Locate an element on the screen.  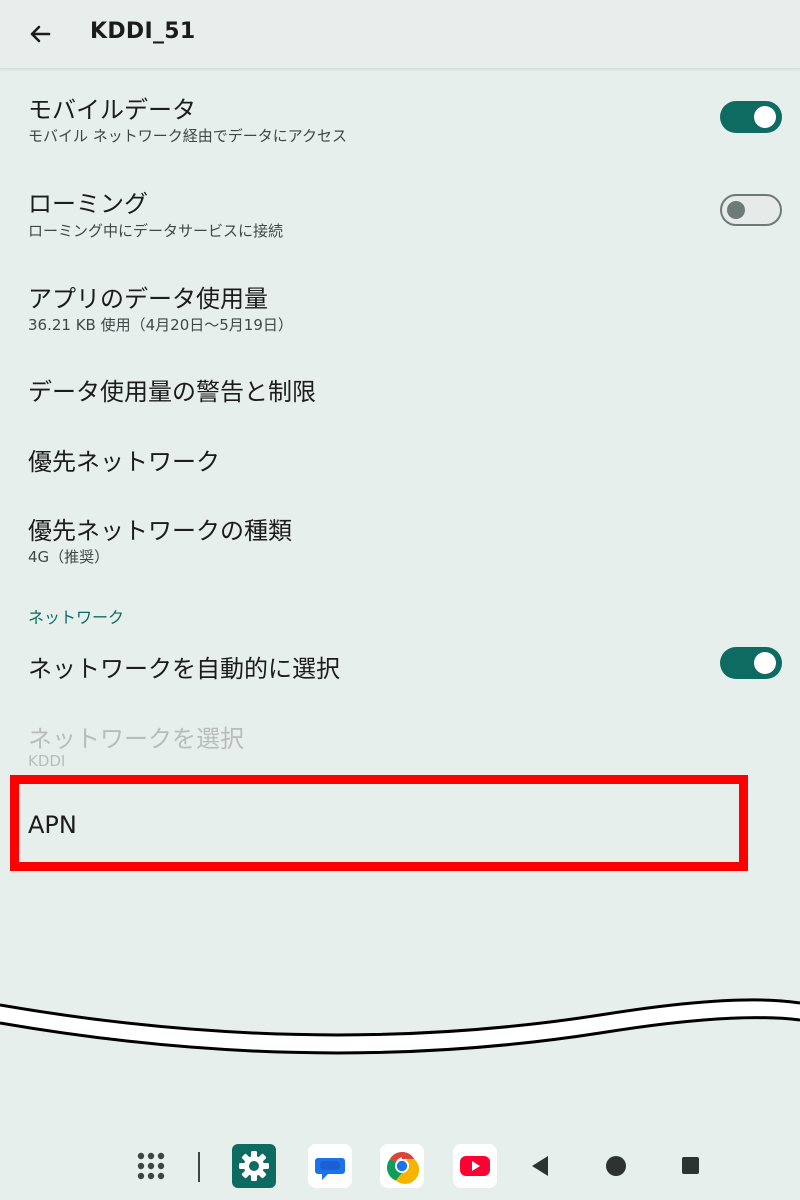
mobile-data-toggle is located at coordinates (751, 117).